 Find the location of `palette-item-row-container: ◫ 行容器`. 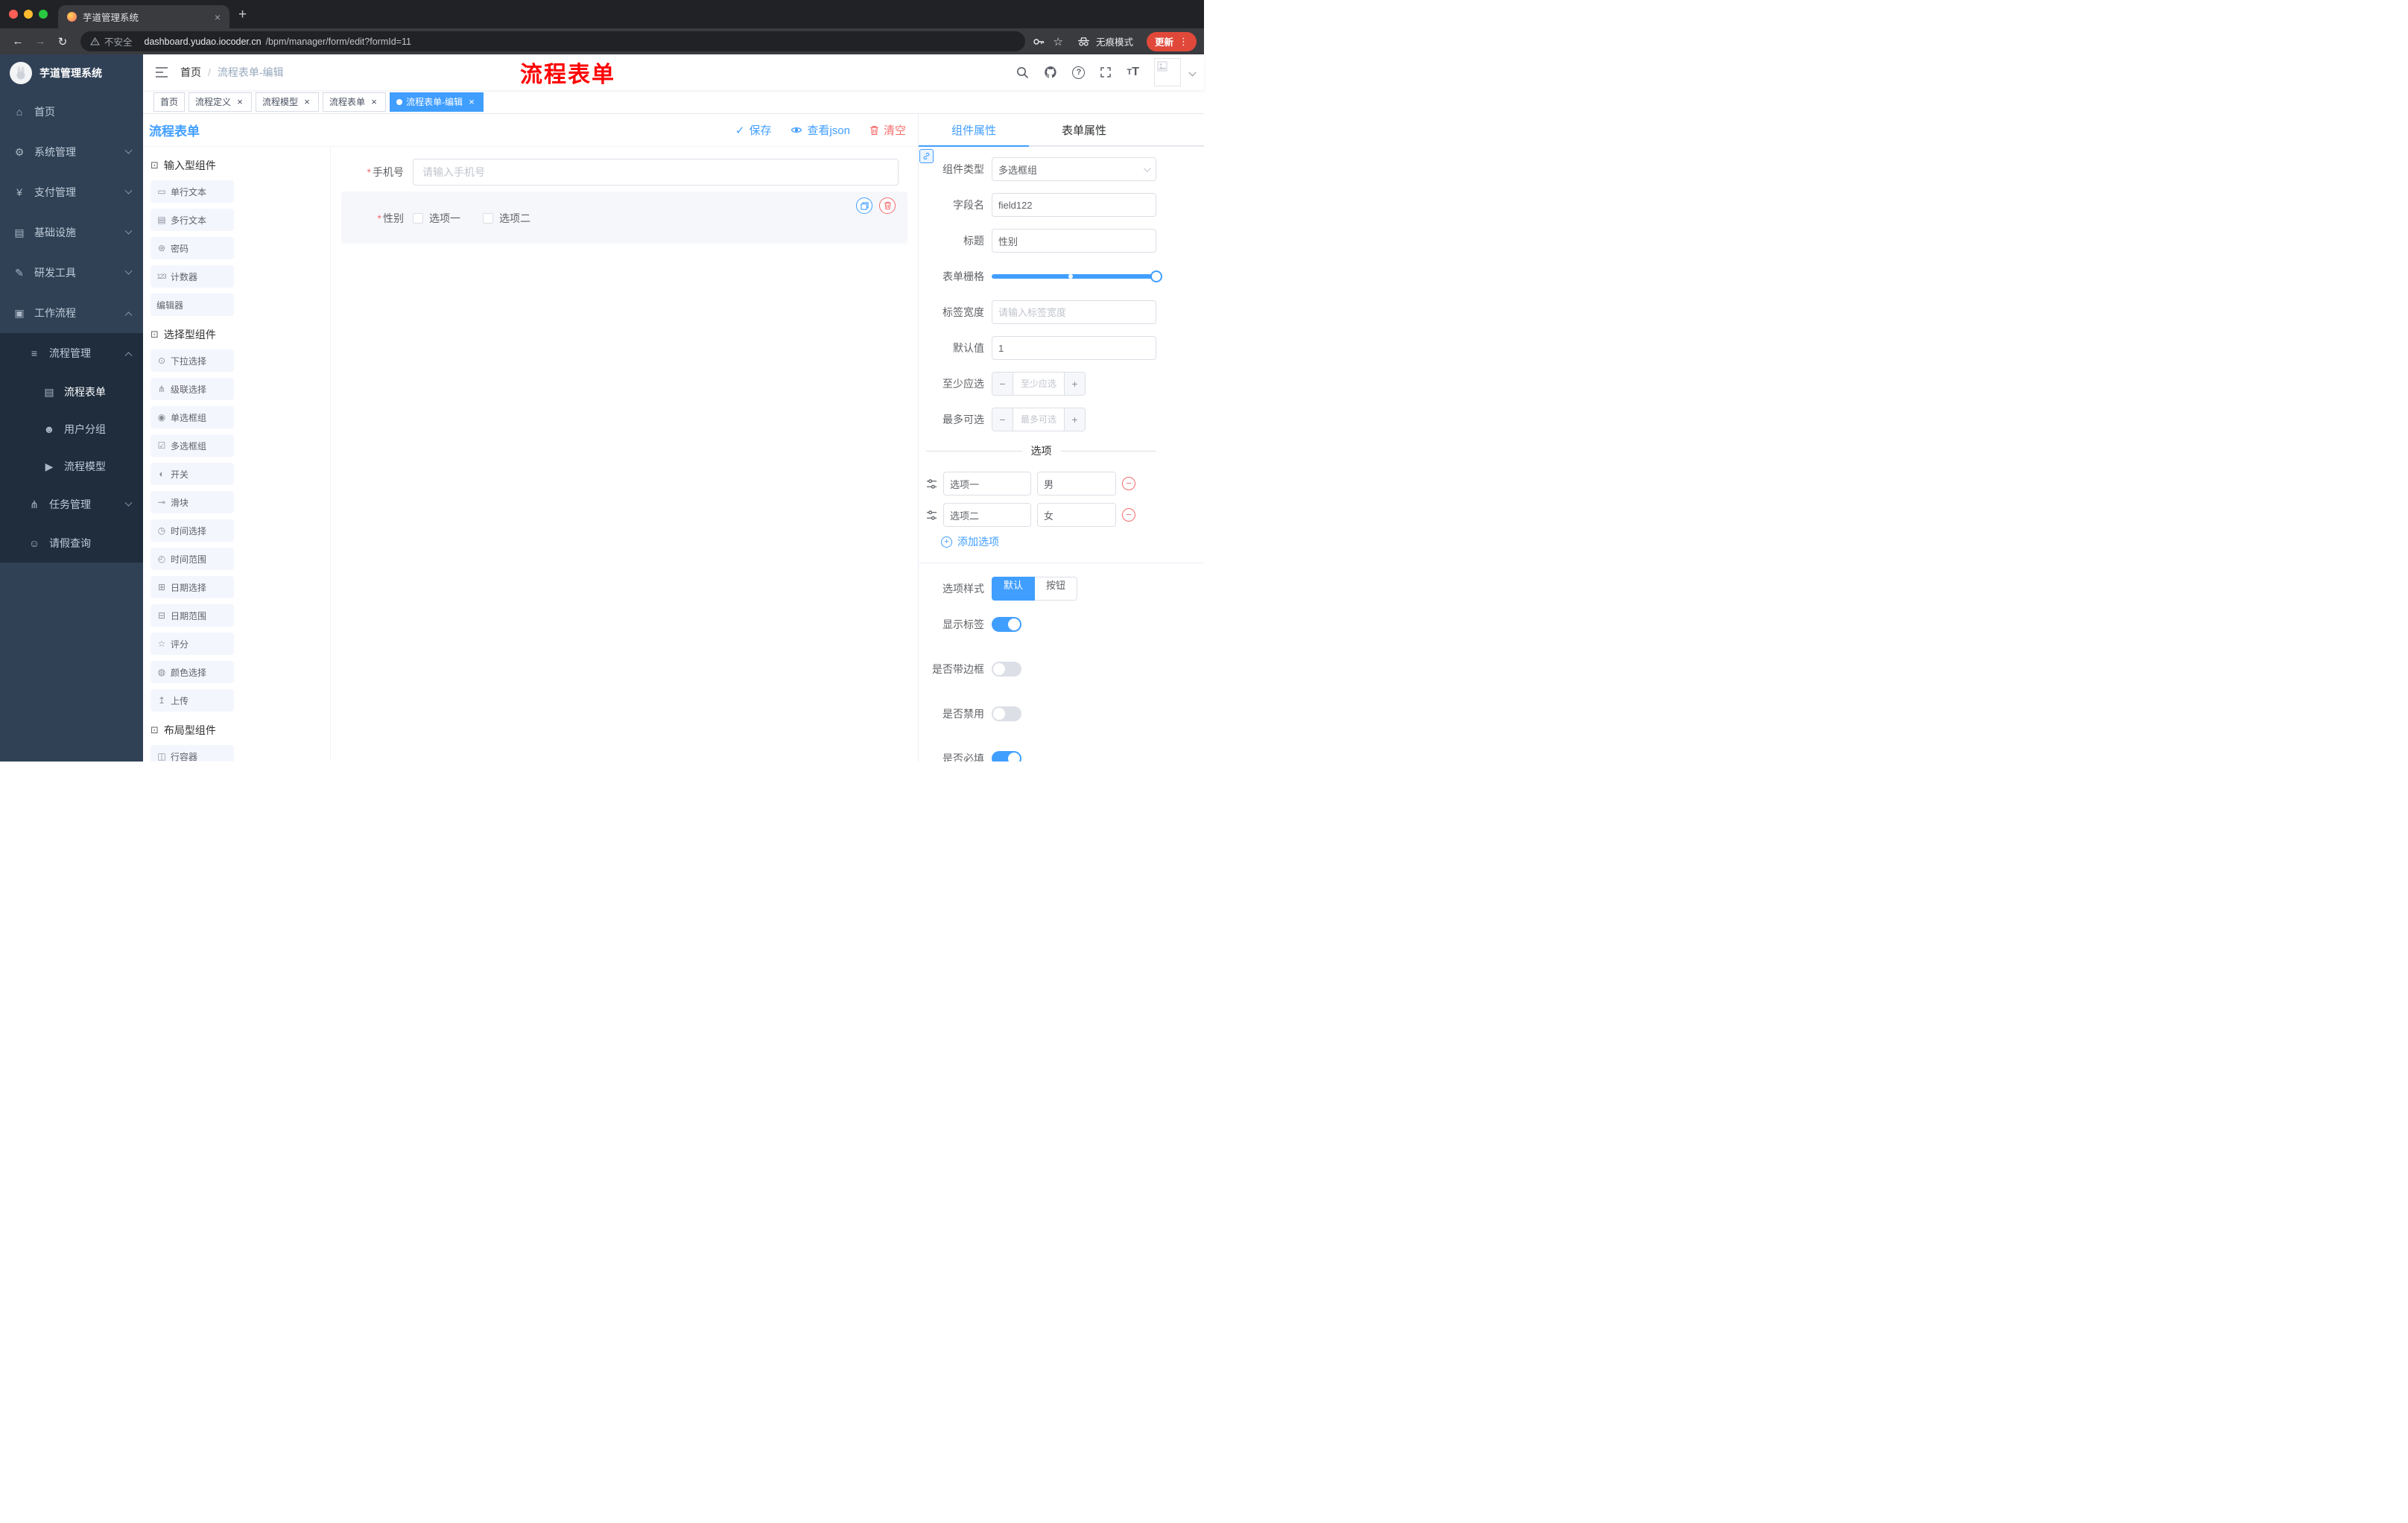

palette-item-row-container: ◫ 行容器 is located at coordinates (192, 754).